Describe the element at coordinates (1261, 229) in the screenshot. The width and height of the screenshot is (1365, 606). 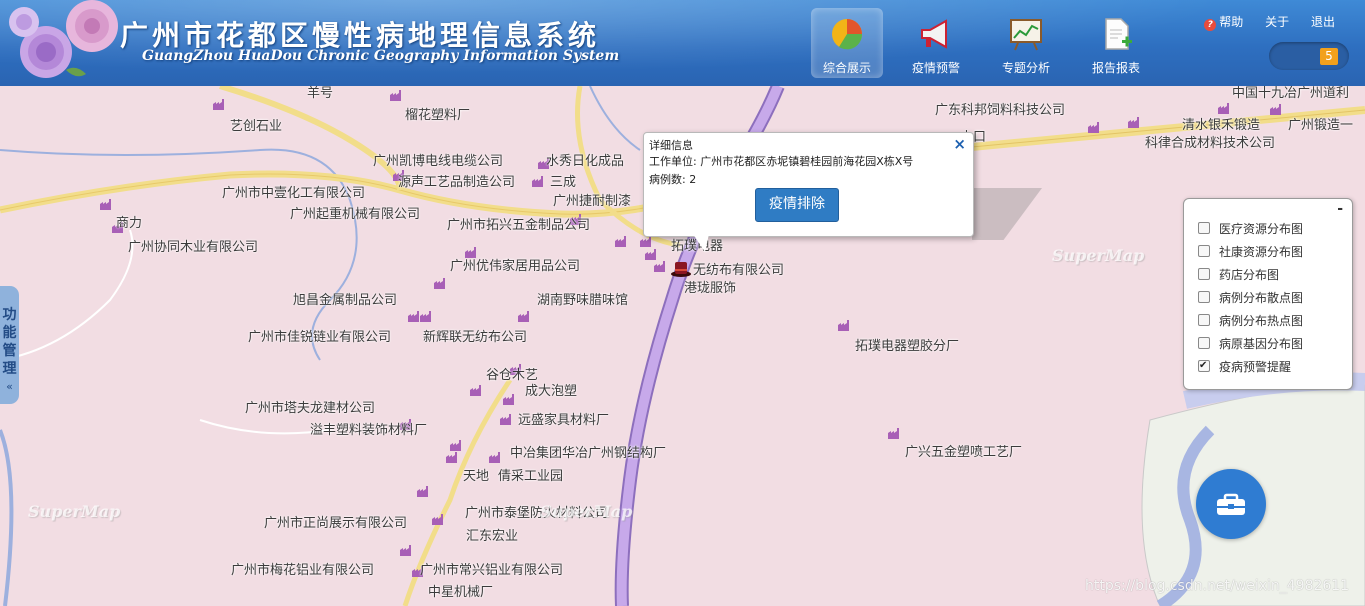
I see `layer-label: 医疗资源分布图` at that location.